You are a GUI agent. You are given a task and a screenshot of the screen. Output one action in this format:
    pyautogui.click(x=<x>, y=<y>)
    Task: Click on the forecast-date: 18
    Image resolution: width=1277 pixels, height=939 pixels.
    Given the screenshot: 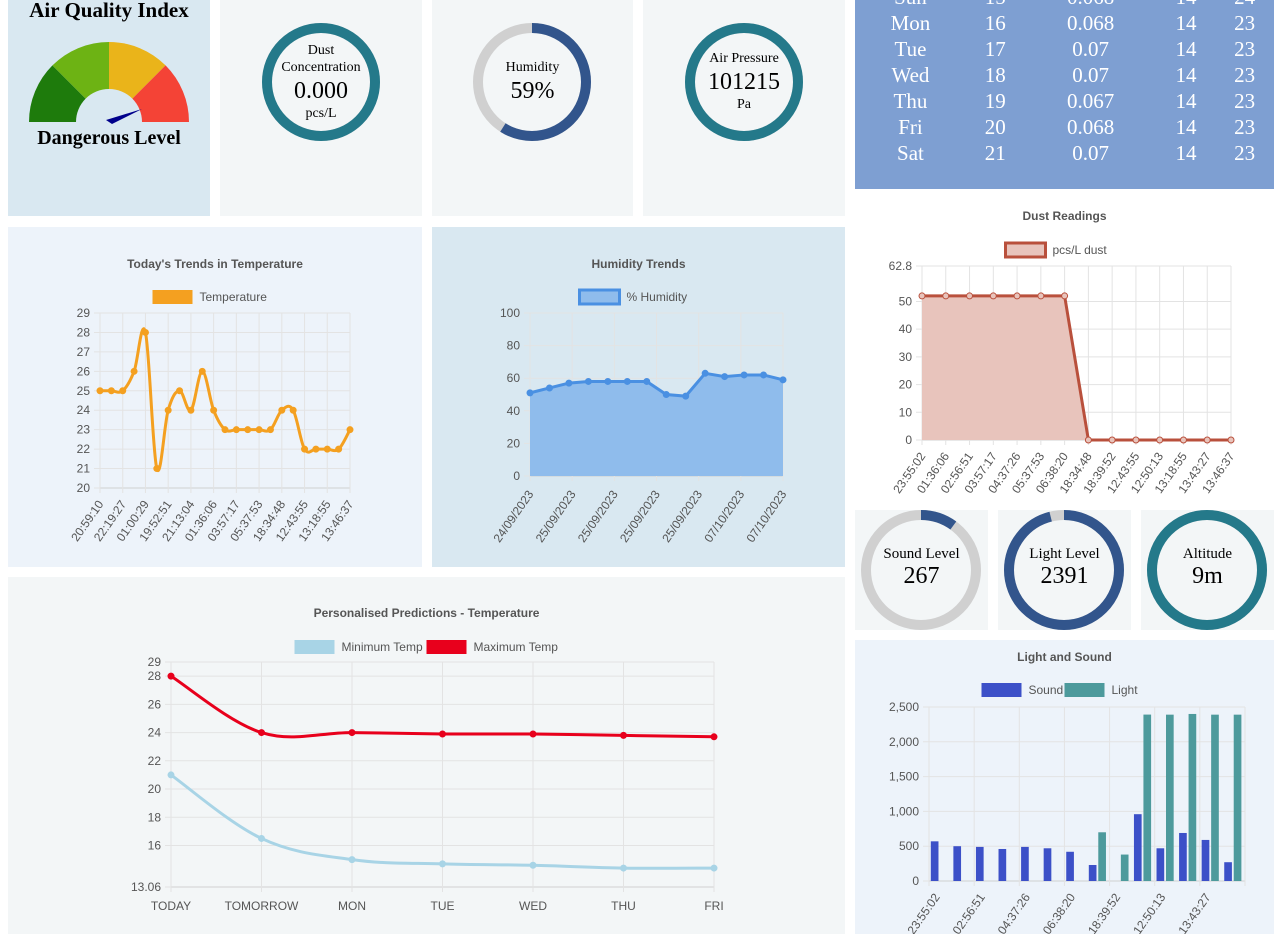 What is the action you would take?
    pyautogui.click(x=995, y=75)
    